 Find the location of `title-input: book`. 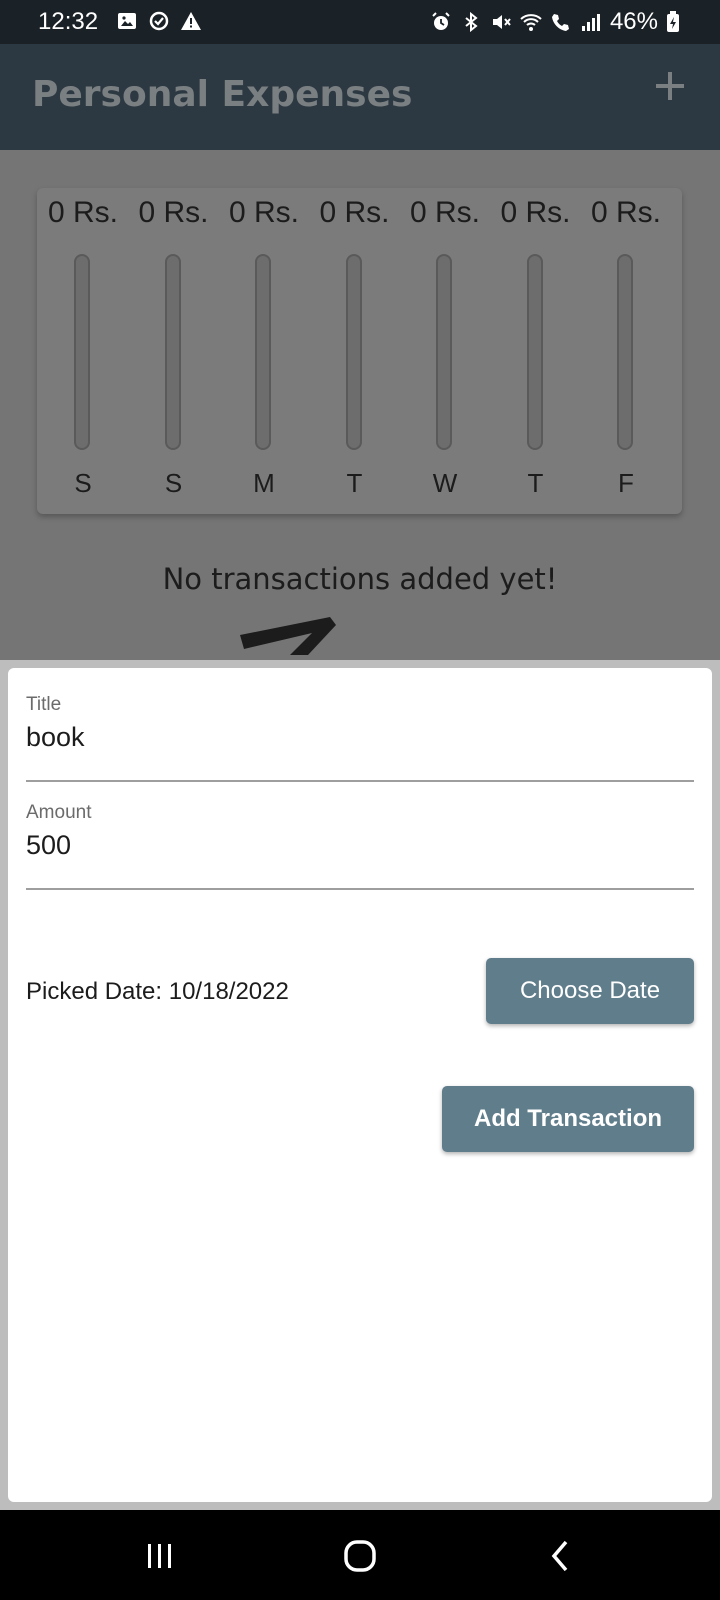

title-input: book is located at coordinates (360, 737).